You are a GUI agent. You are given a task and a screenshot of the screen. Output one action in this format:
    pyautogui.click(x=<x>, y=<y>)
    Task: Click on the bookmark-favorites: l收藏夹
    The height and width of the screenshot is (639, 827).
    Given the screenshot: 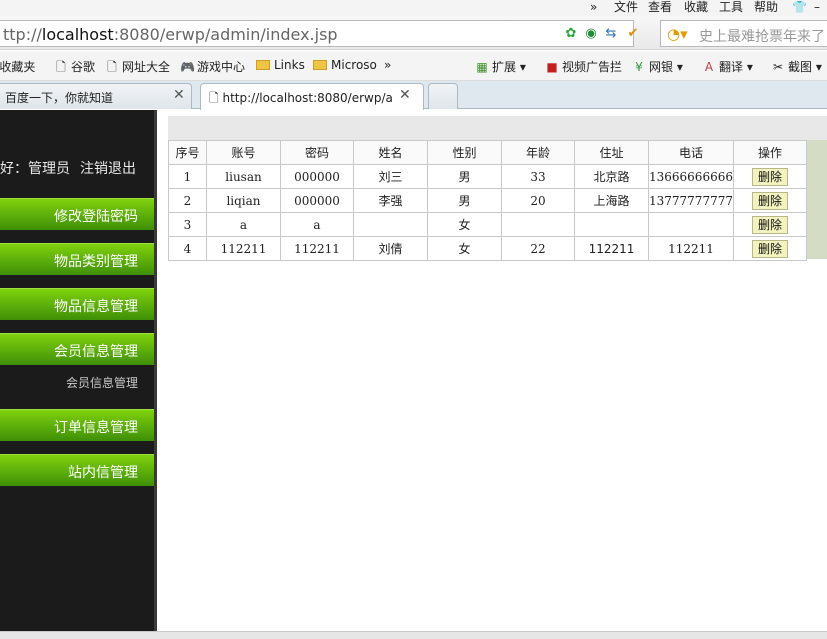 What is the action you would take?
    pyautogui.click(x=17, y=66)
    